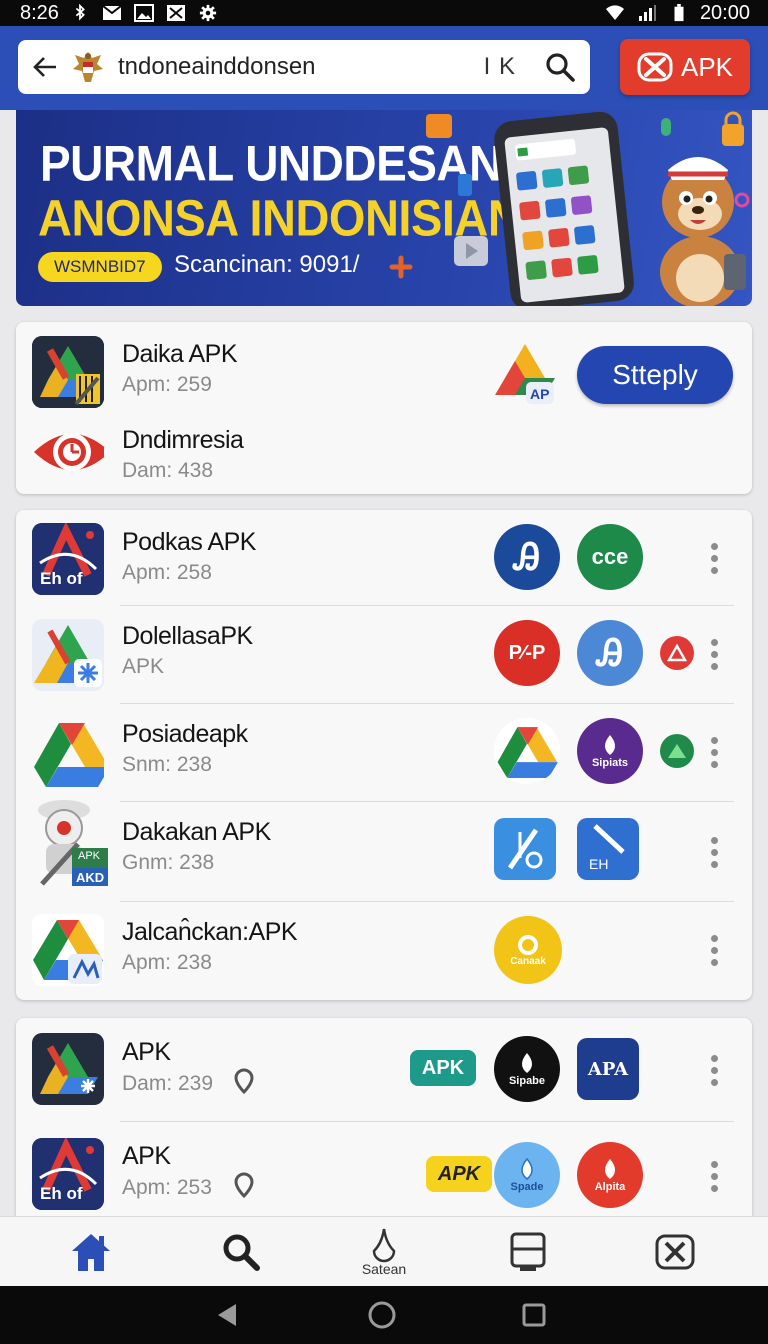  What do you see at coordinates (677, 751) in the screenshot?
I see `small-green-triangle-icon` at bounding box center [677, 751].